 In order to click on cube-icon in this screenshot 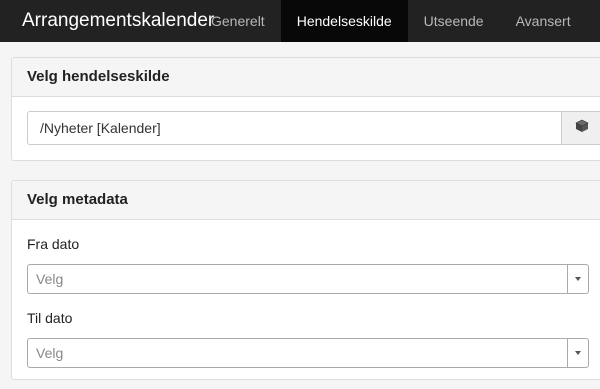, I will do `click(582, 128)`.